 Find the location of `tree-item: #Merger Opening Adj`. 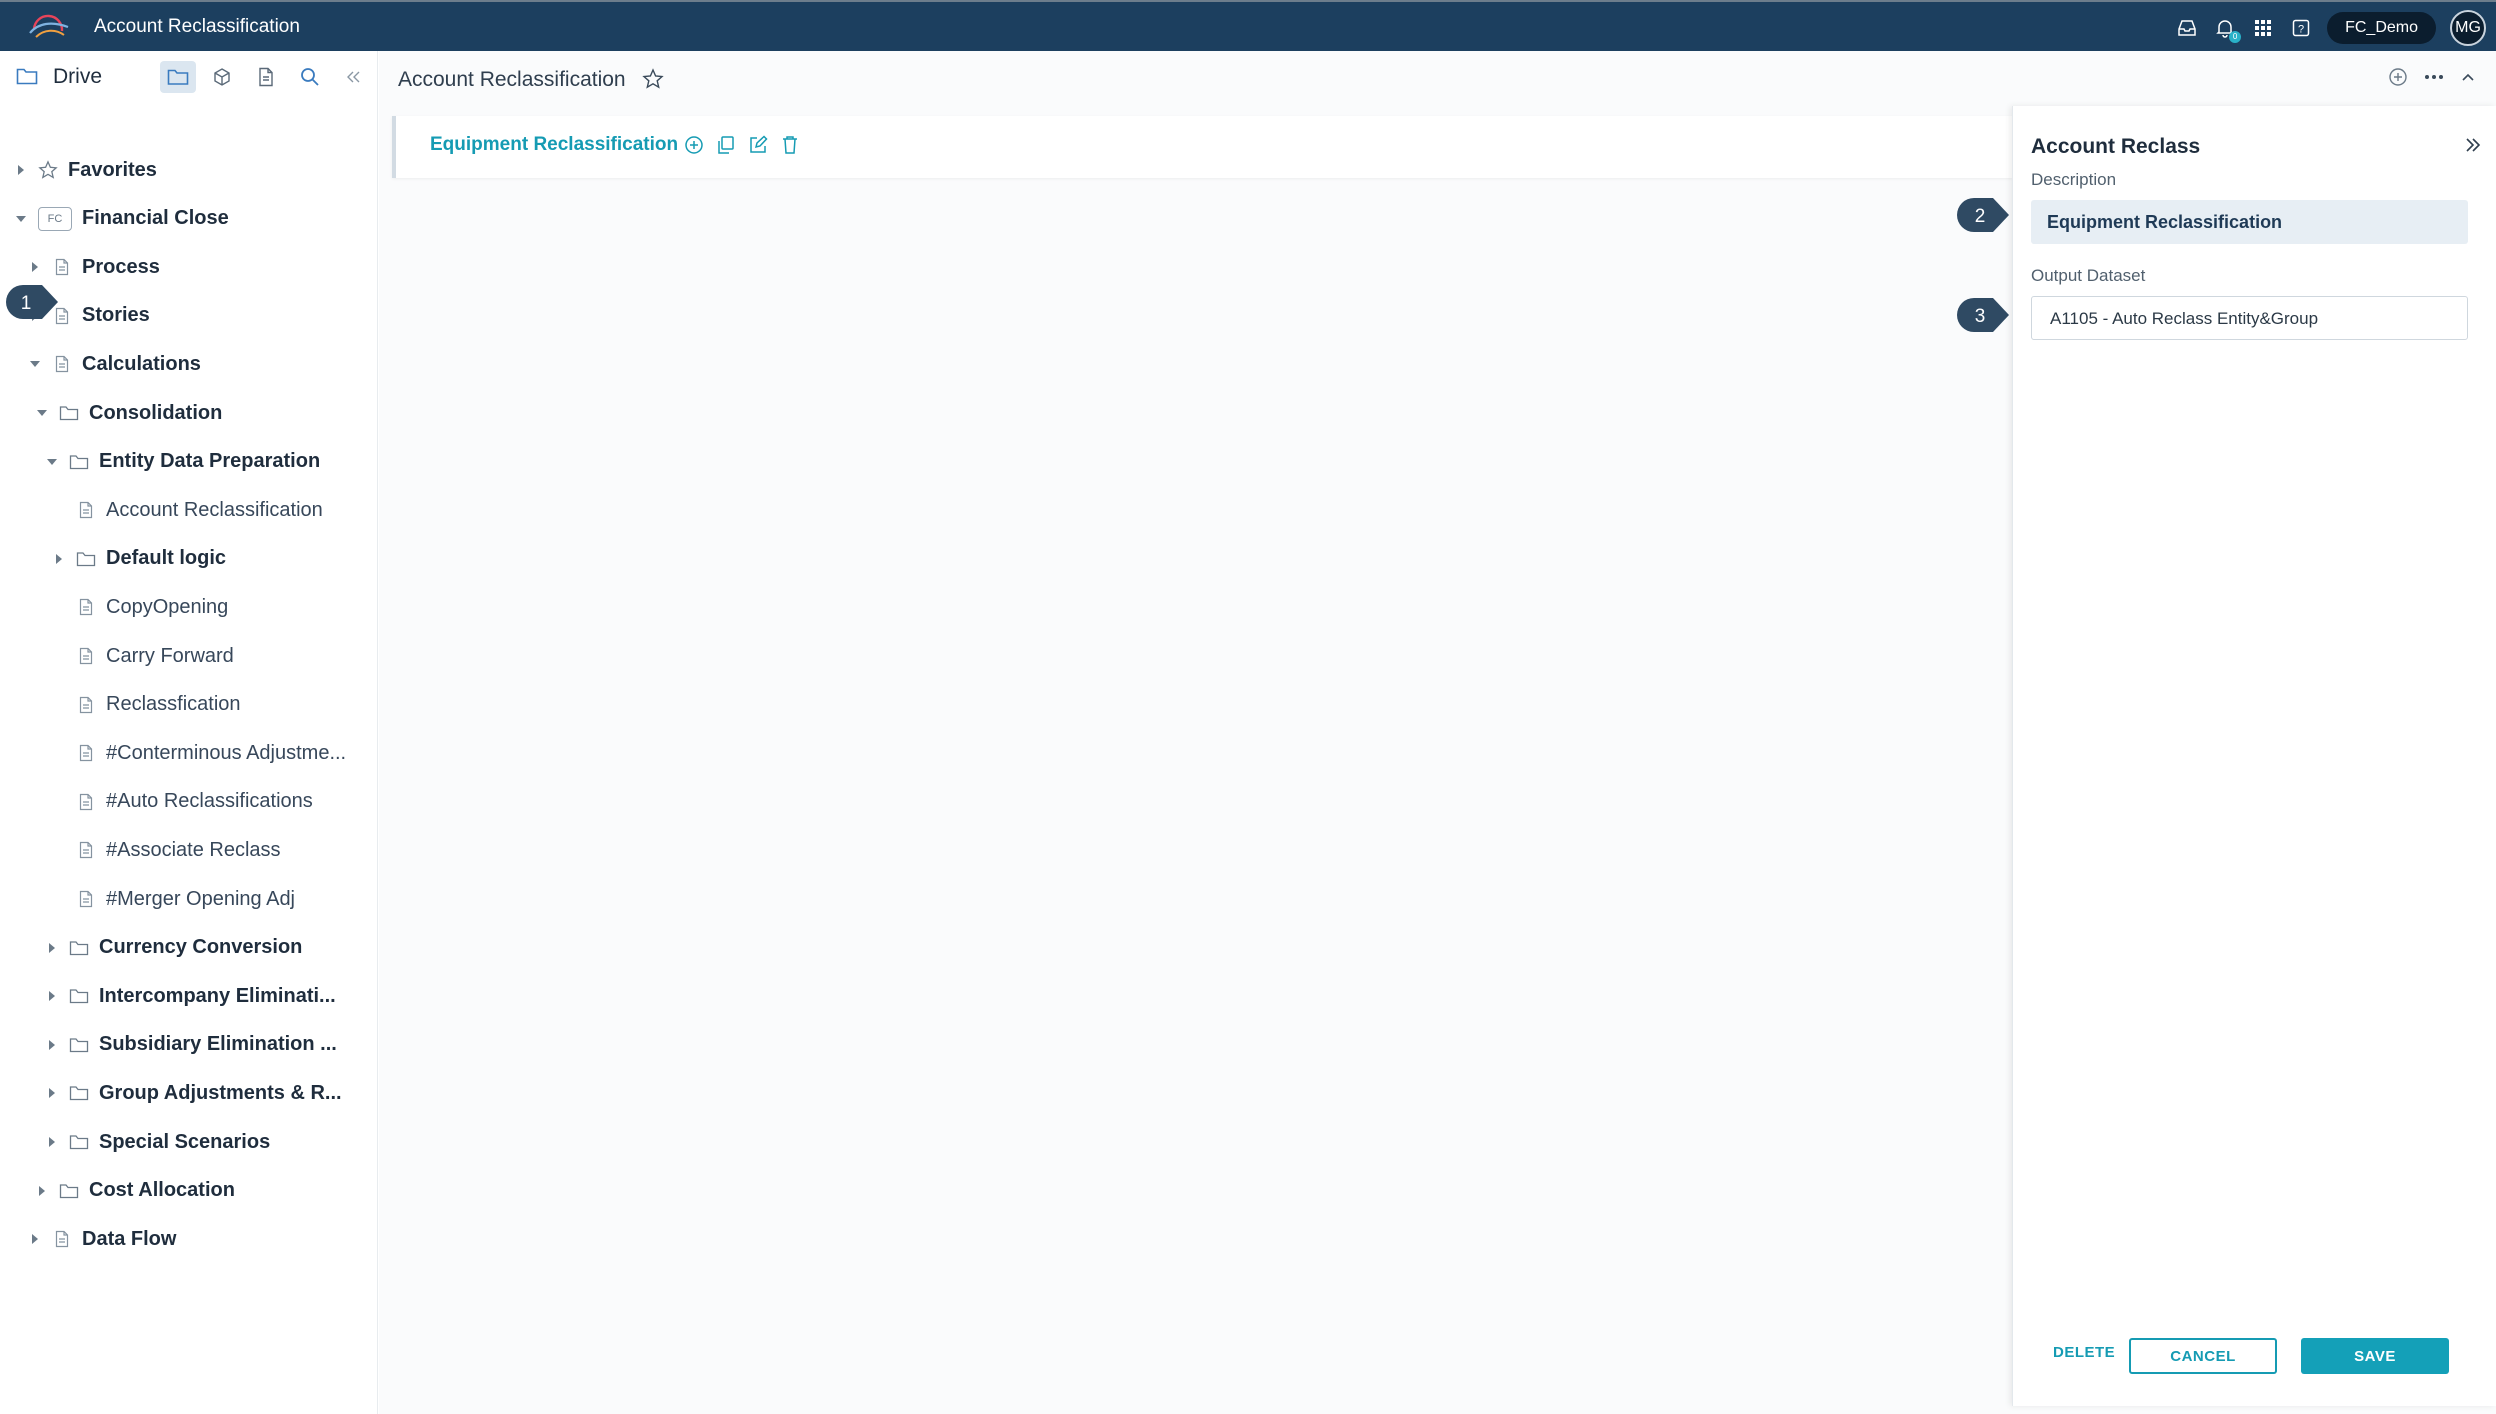

tree-item: #Merger Opening Adj is located at coordinates (173, 899).